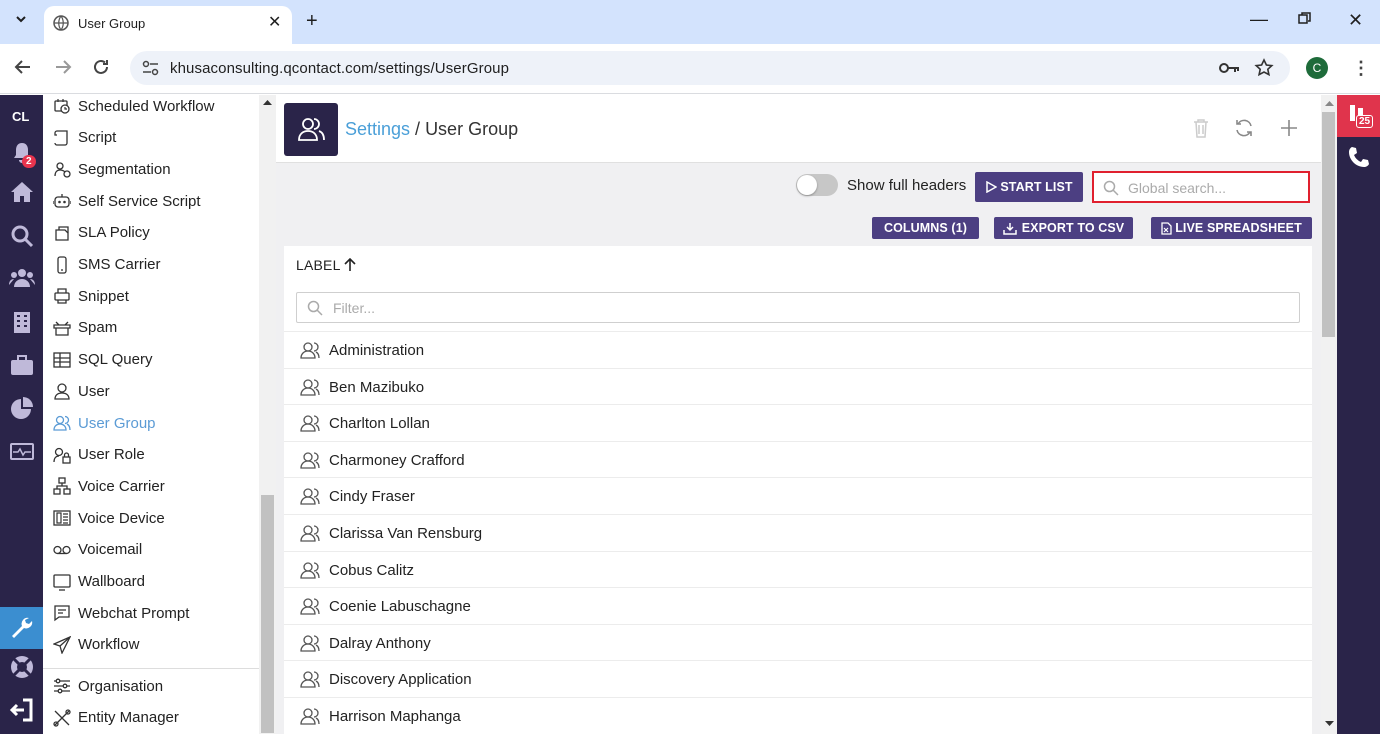  What do you see at coordinates (377, 129) in the screenshot?
I see `breadcrumb-settings-link: Settings` at bounding box center [377, 129].